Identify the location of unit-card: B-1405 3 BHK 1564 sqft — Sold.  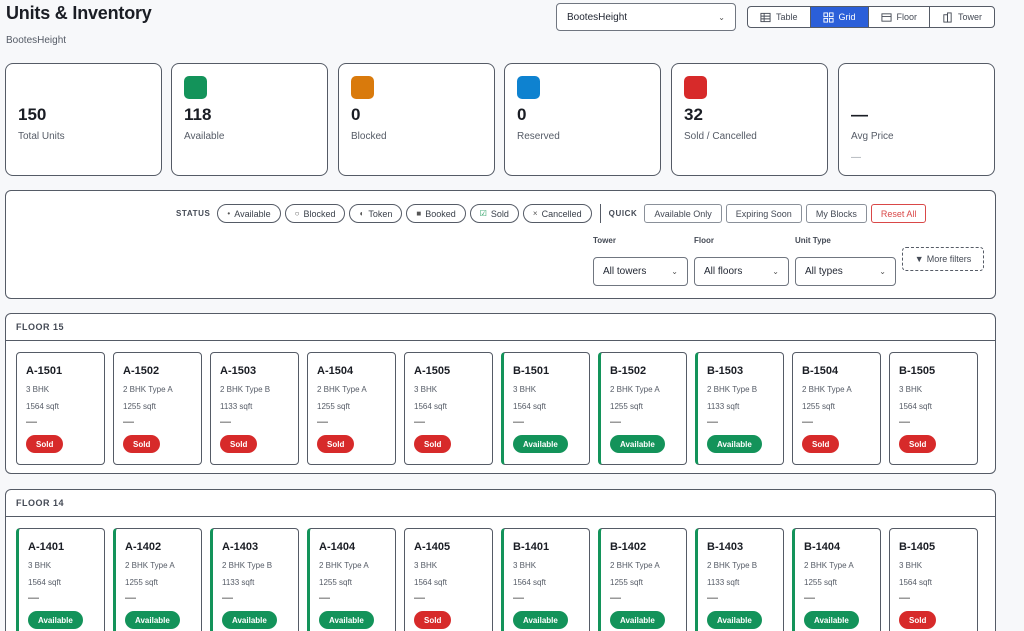
(933, 579).